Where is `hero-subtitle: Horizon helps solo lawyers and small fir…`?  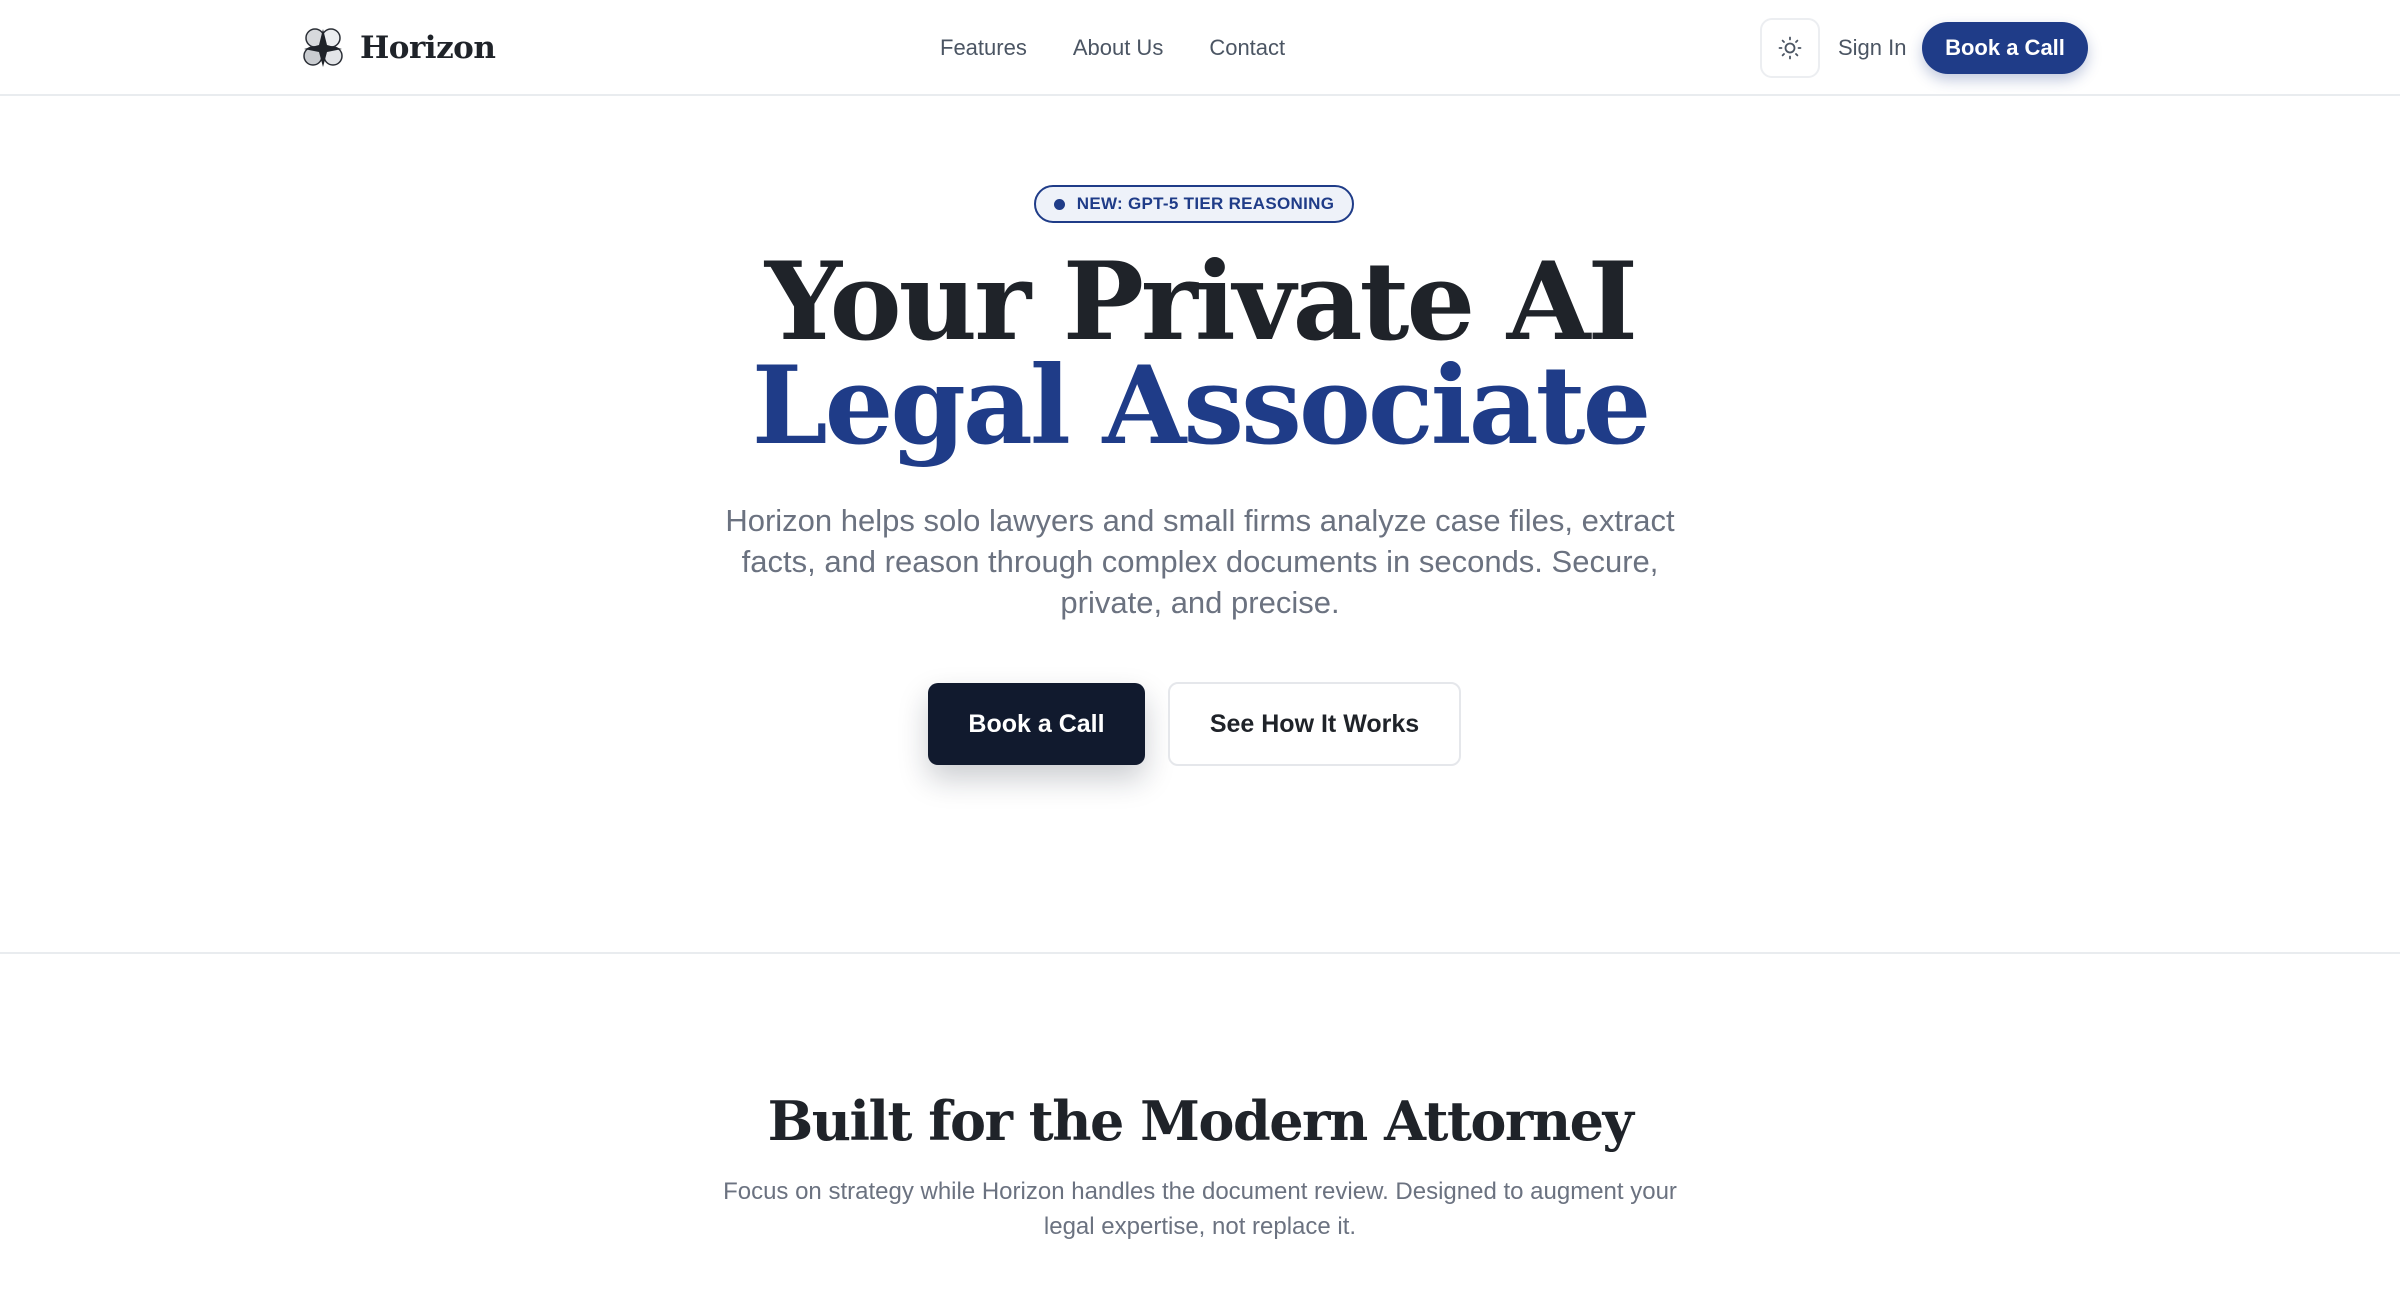
hero-subtitle: Horizon helps solo lawyers and small fir… is located at coordinates (1200, 561).